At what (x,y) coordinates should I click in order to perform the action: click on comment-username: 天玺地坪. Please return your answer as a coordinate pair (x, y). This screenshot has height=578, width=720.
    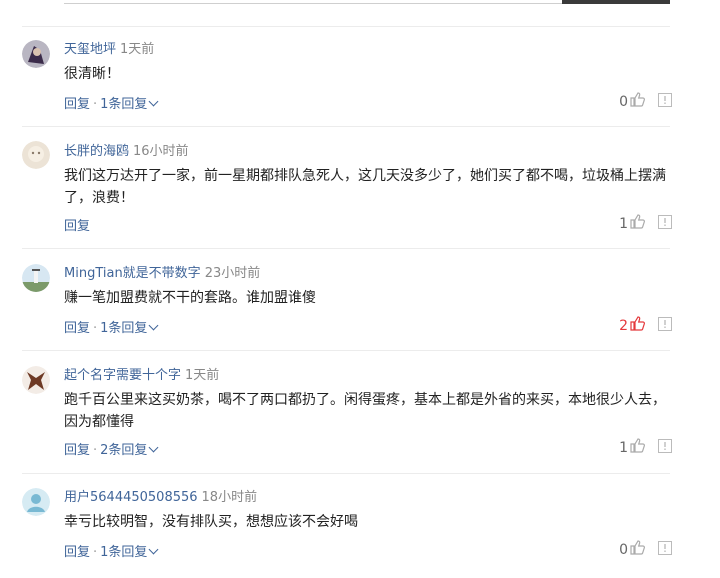
    Looking at the image, I should click on (90, 49).